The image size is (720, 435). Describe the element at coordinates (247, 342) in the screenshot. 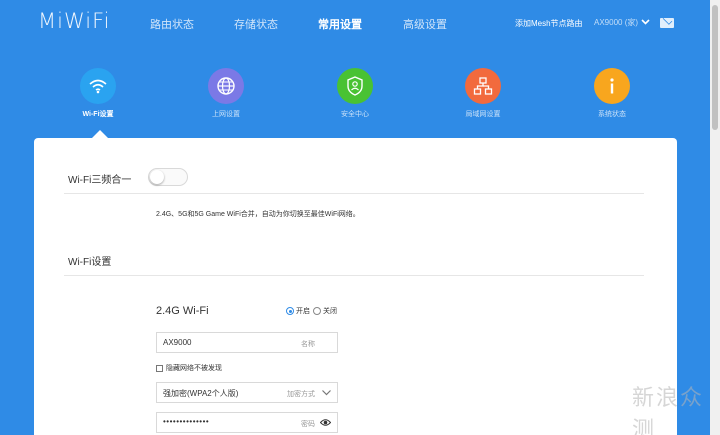

I see `ssid-input: AX9000 名称` at that location.